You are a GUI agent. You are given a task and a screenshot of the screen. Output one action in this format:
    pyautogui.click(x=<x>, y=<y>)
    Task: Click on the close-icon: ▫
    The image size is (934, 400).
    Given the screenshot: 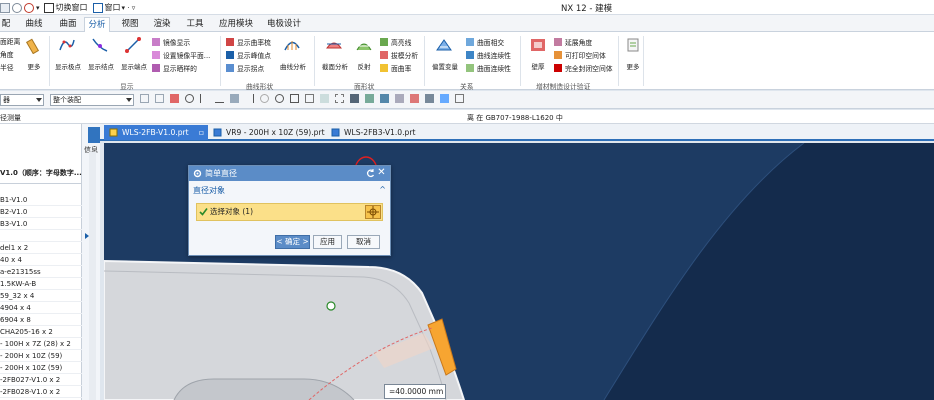 What is the action you would take?
    pyautogui.click(x=201, y=132)
    